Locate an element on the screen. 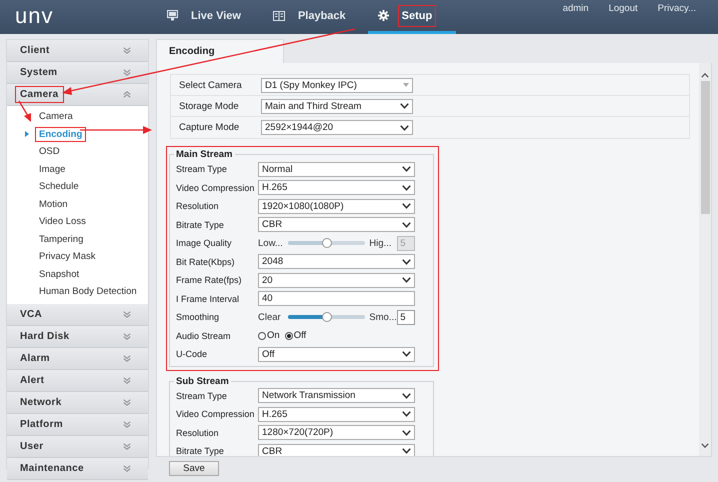 The height and width of the screenshot is (482, 718). sidebar-section: System is located at coordinates (77, 73).